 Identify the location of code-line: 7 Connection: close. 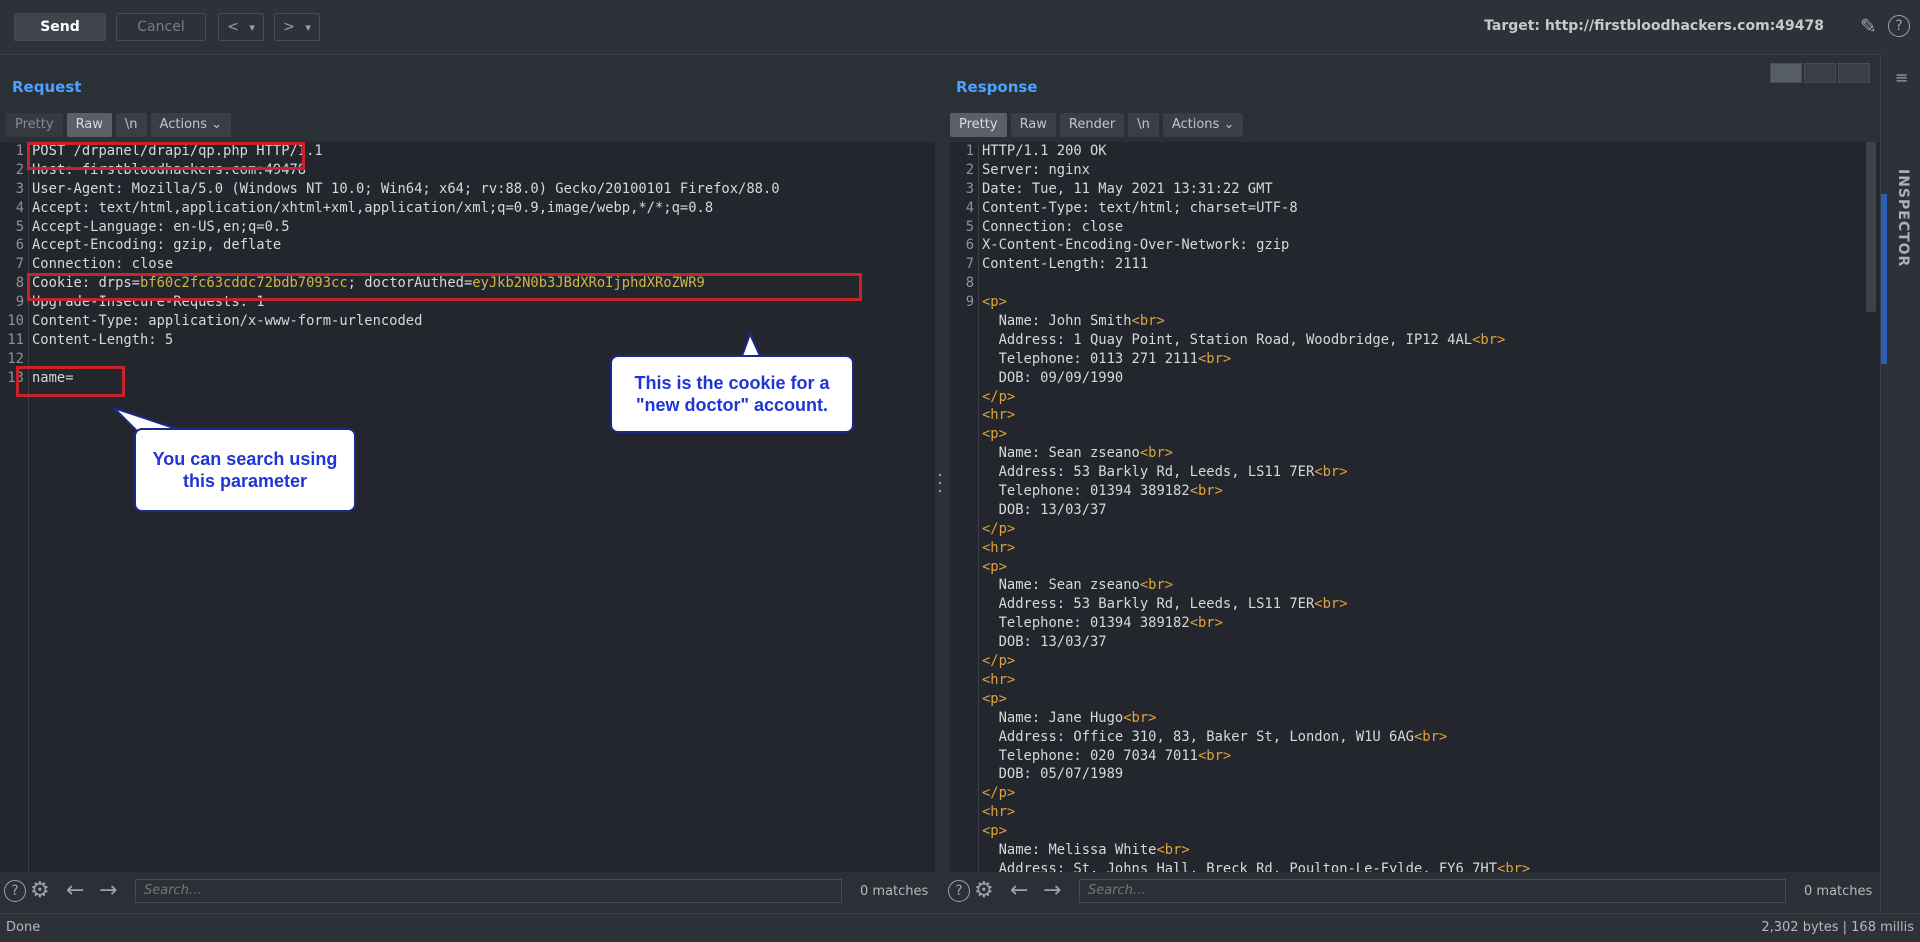
(390, 264).